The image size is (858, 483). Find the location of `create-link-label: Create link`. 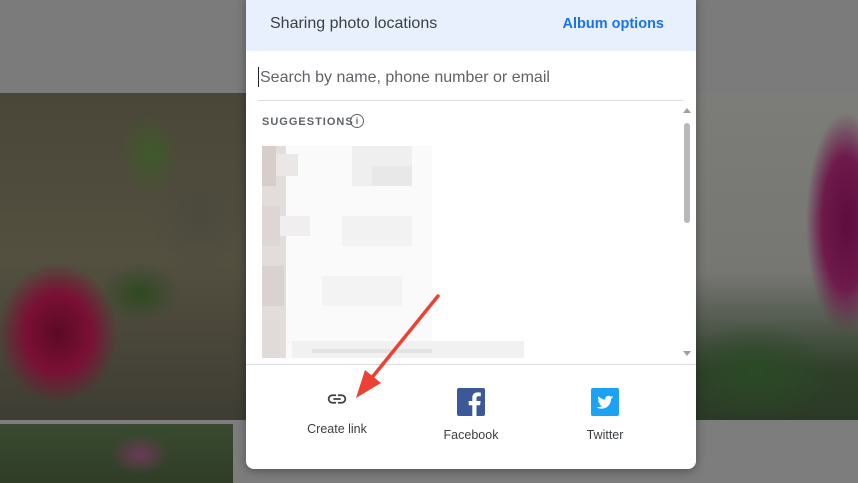

create-link-label: Create link is located at coordinates (337, 429).